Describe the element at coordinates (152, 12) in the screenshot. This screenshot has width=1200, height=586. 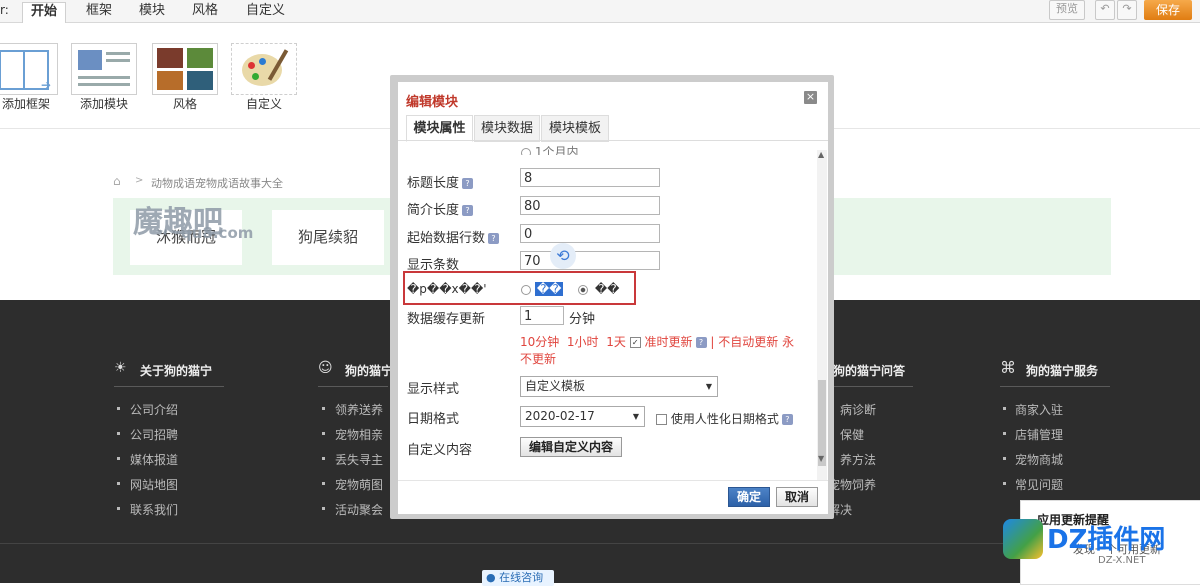
I see `tab-module: 模块` at that location.